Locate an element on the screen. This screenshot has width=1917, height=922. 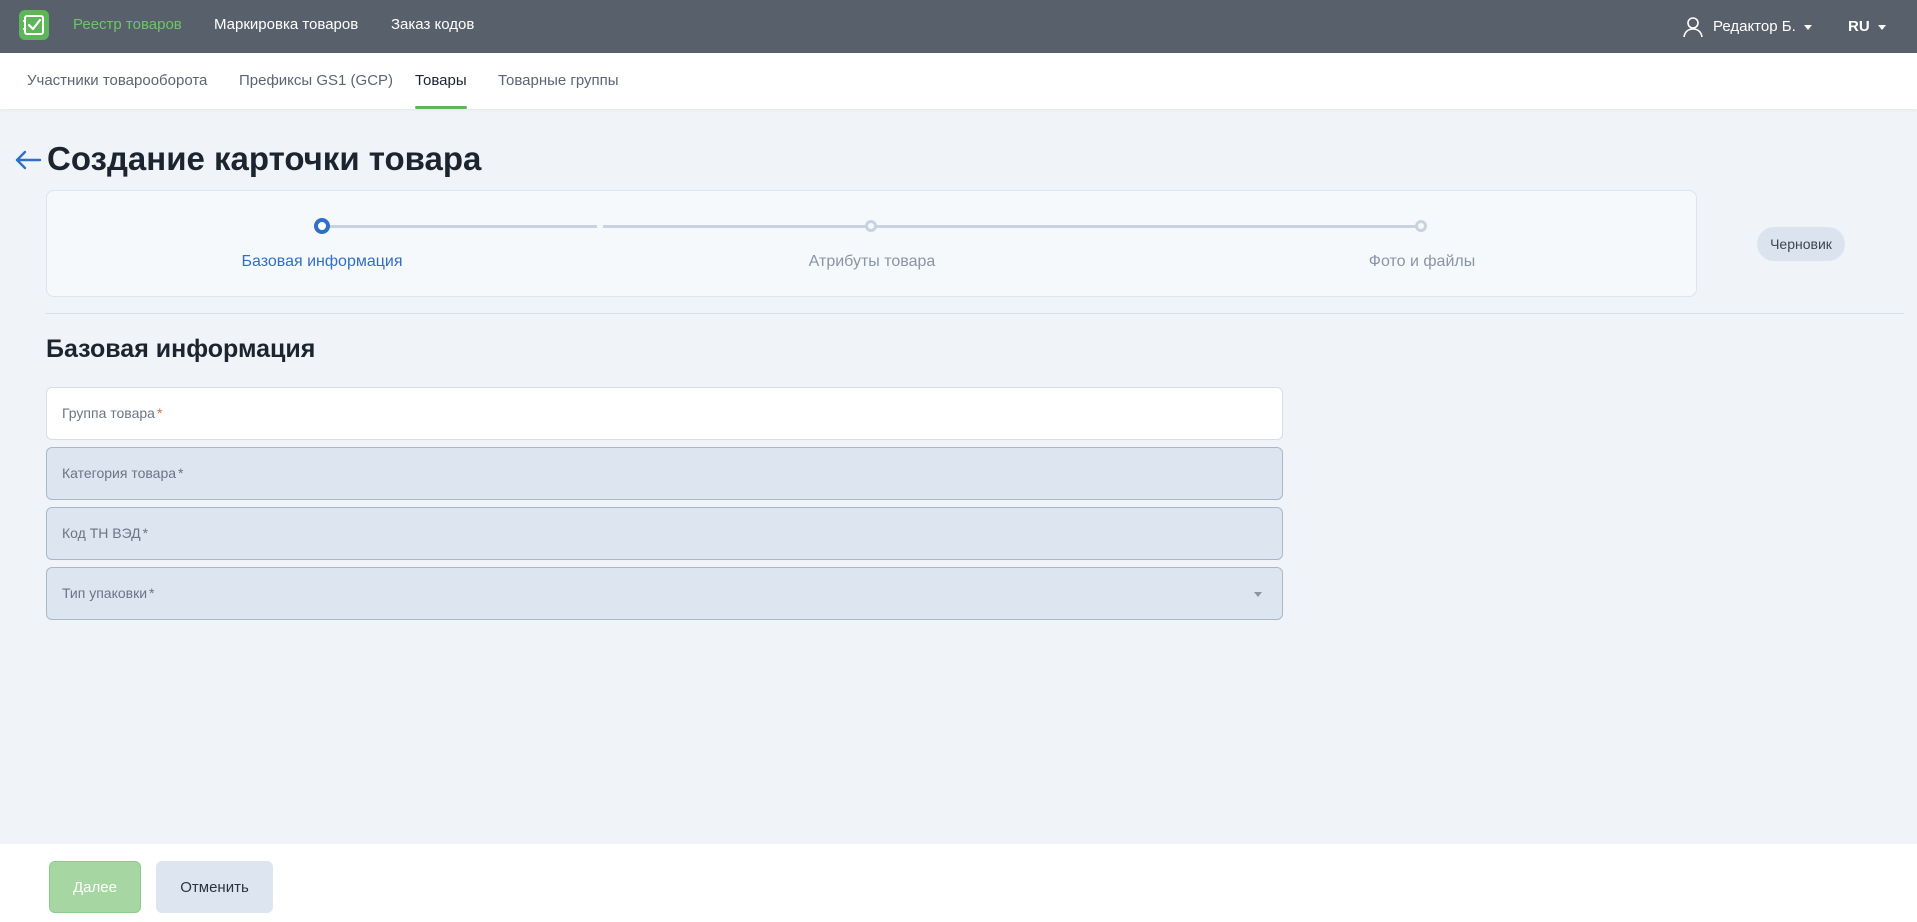
package-type-select: Тип упаковки * is located at coordinates (664, 593).